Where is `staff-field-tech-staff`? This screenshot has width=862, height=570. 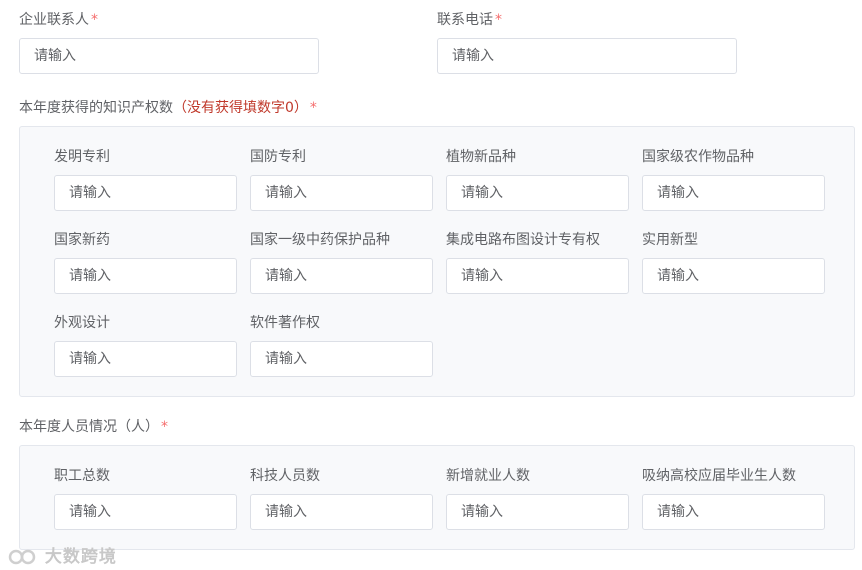
staff-field-tech-staff is located at coordinates (341, 512).